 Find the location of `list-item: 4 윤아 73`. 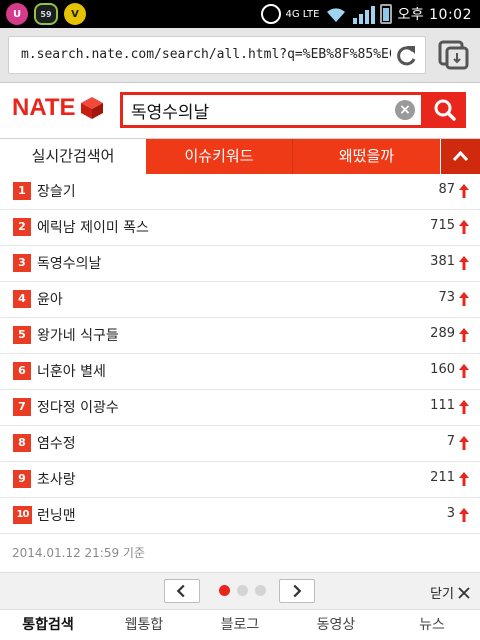

list-item: 4 윤아 73 is located at coordinates (240, 300).